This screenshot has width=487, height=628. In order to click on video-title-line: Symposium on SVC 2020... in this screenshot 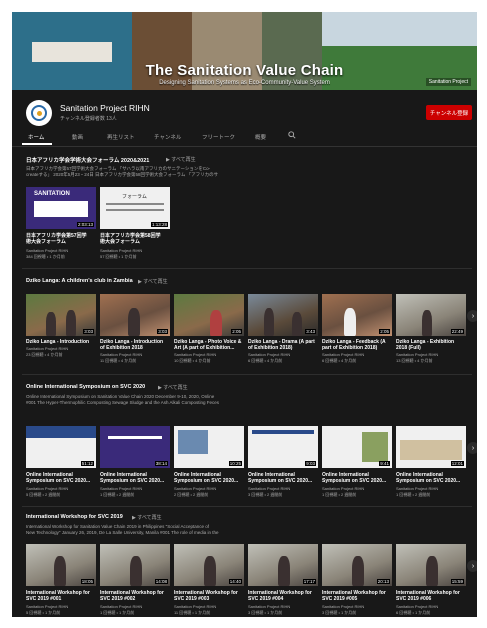, I will do `click(132, 481)`.